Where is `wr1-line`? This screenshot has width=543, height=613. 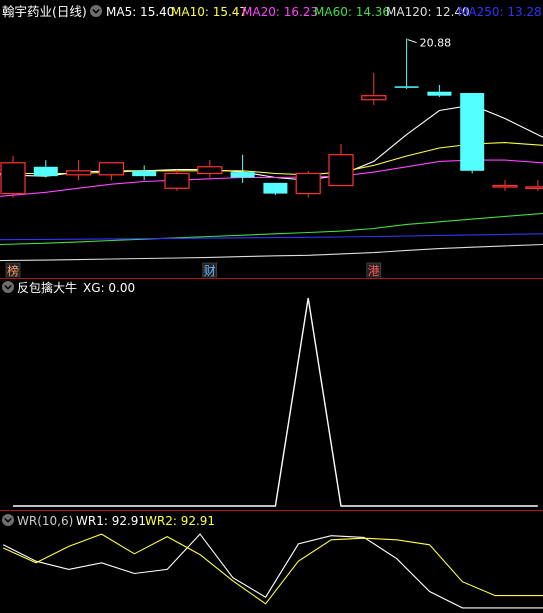
wr1-line is located at coordinates (272, 571).